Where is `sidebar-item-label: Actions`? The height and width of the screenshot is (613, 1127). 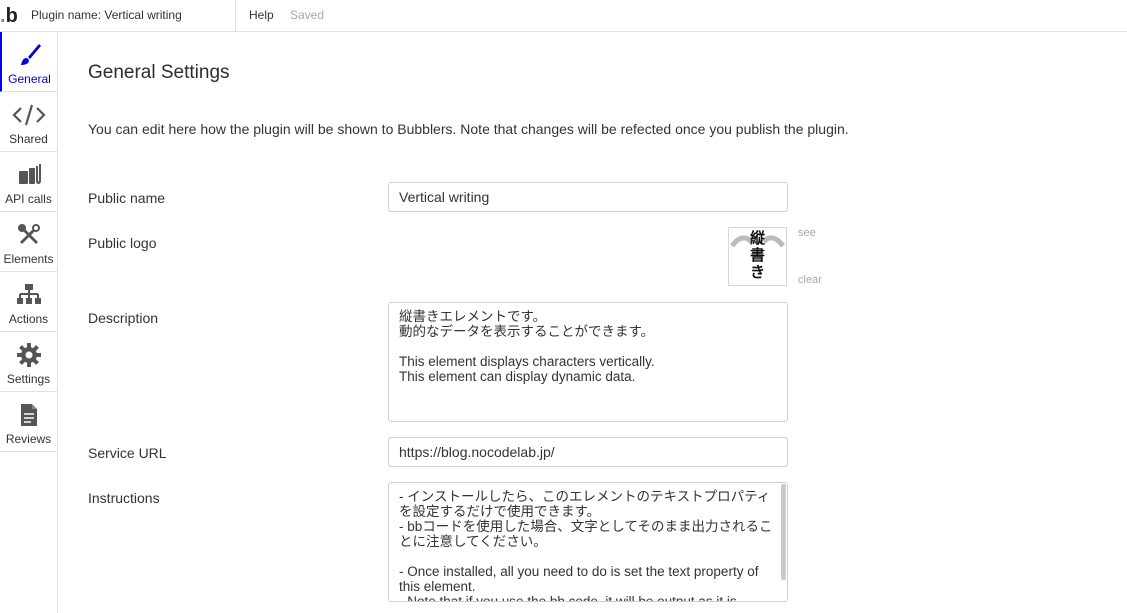 sidebar-item-label: Actions is located at coordinates (28, 319).